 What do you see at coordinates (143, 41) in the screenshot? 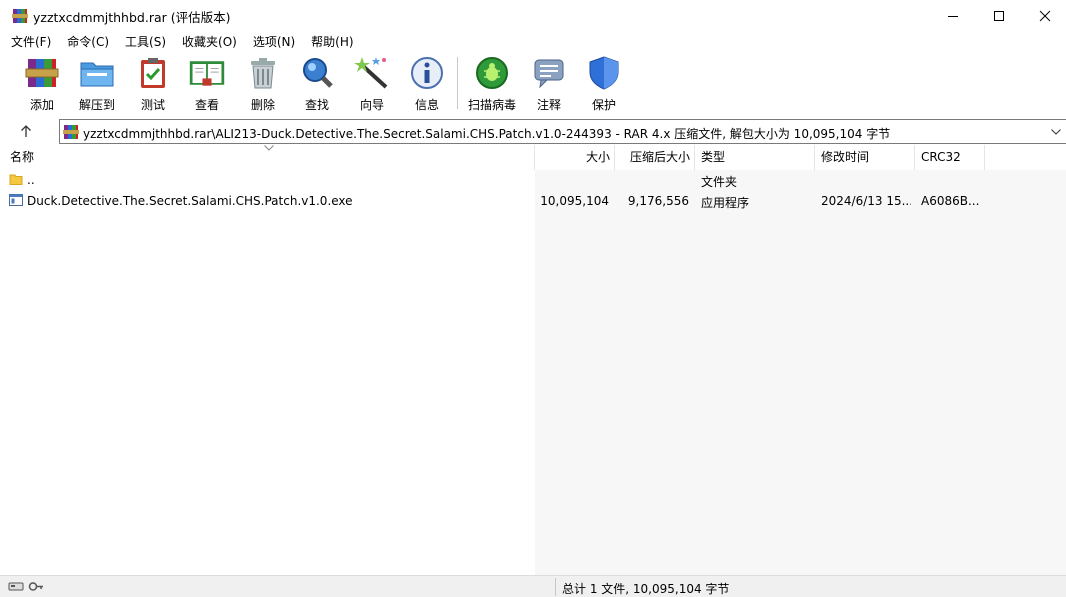
I see `menu-tools: 工具(S)` at bounding box center [143, 41].